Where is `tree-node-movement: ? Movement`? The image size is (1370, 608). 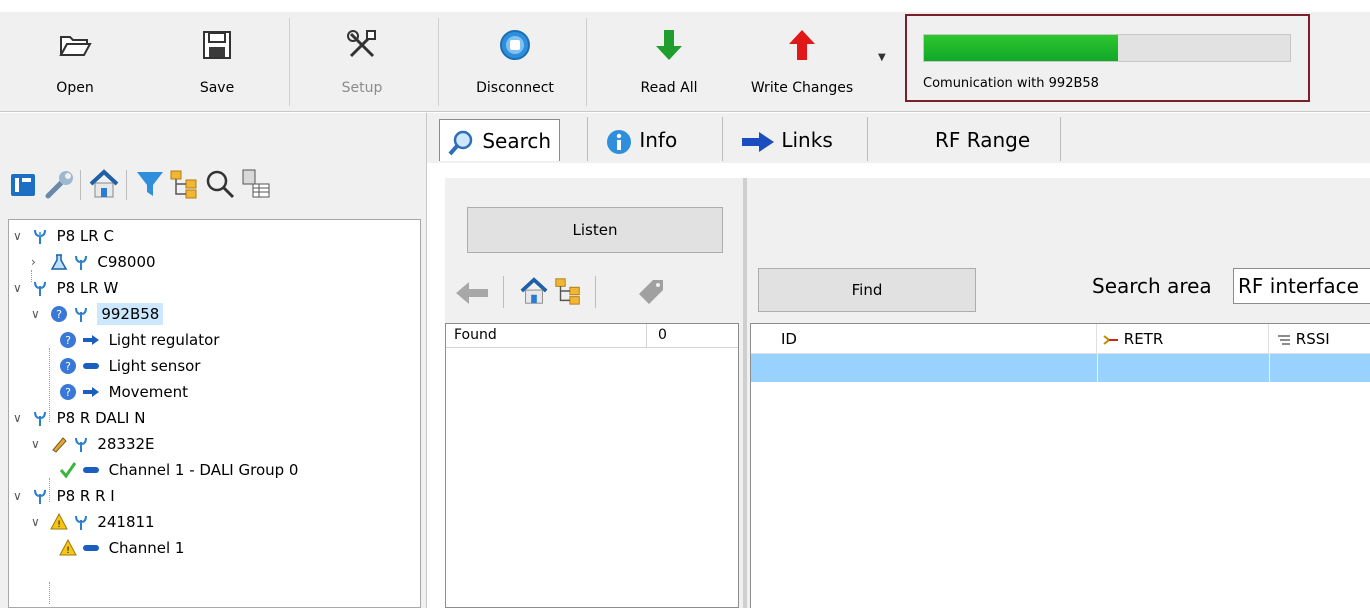 tree-node-movement: ? Movement is located at coordinates (123, 391).